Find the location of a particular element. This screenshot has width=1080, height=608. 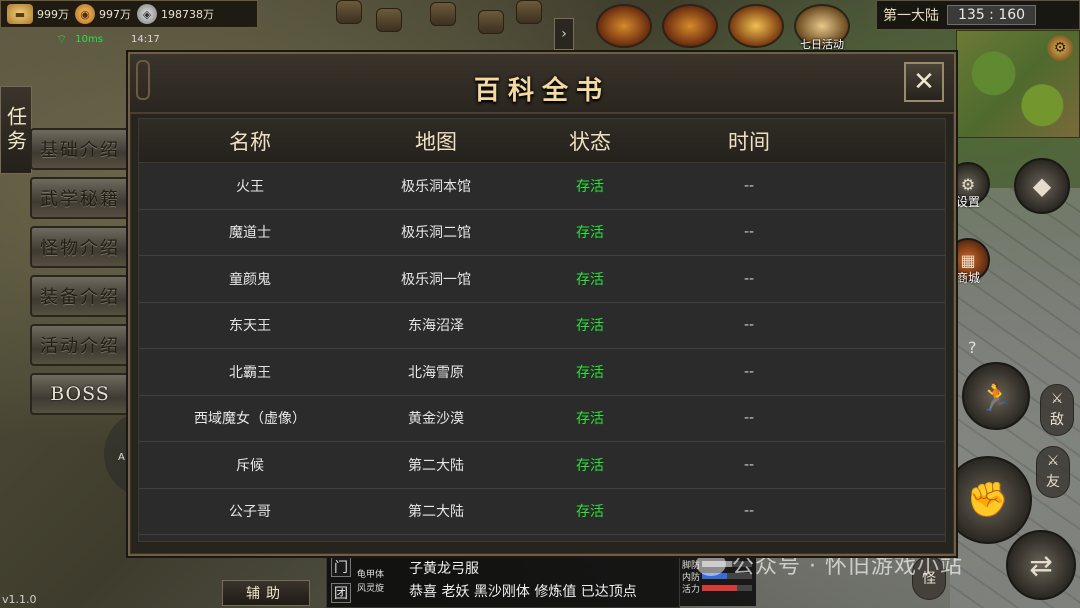

fist-icon: ✊ is located at coordinates (988, 500).